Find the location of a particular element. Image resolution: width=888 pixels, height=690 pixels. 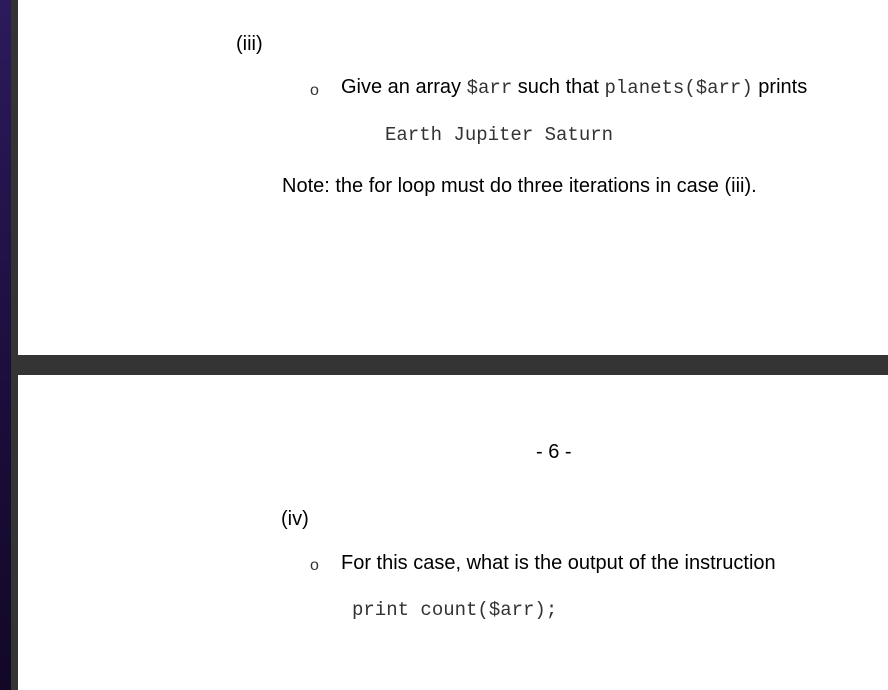

viewer-left-border is located at coordinates (14, 345).